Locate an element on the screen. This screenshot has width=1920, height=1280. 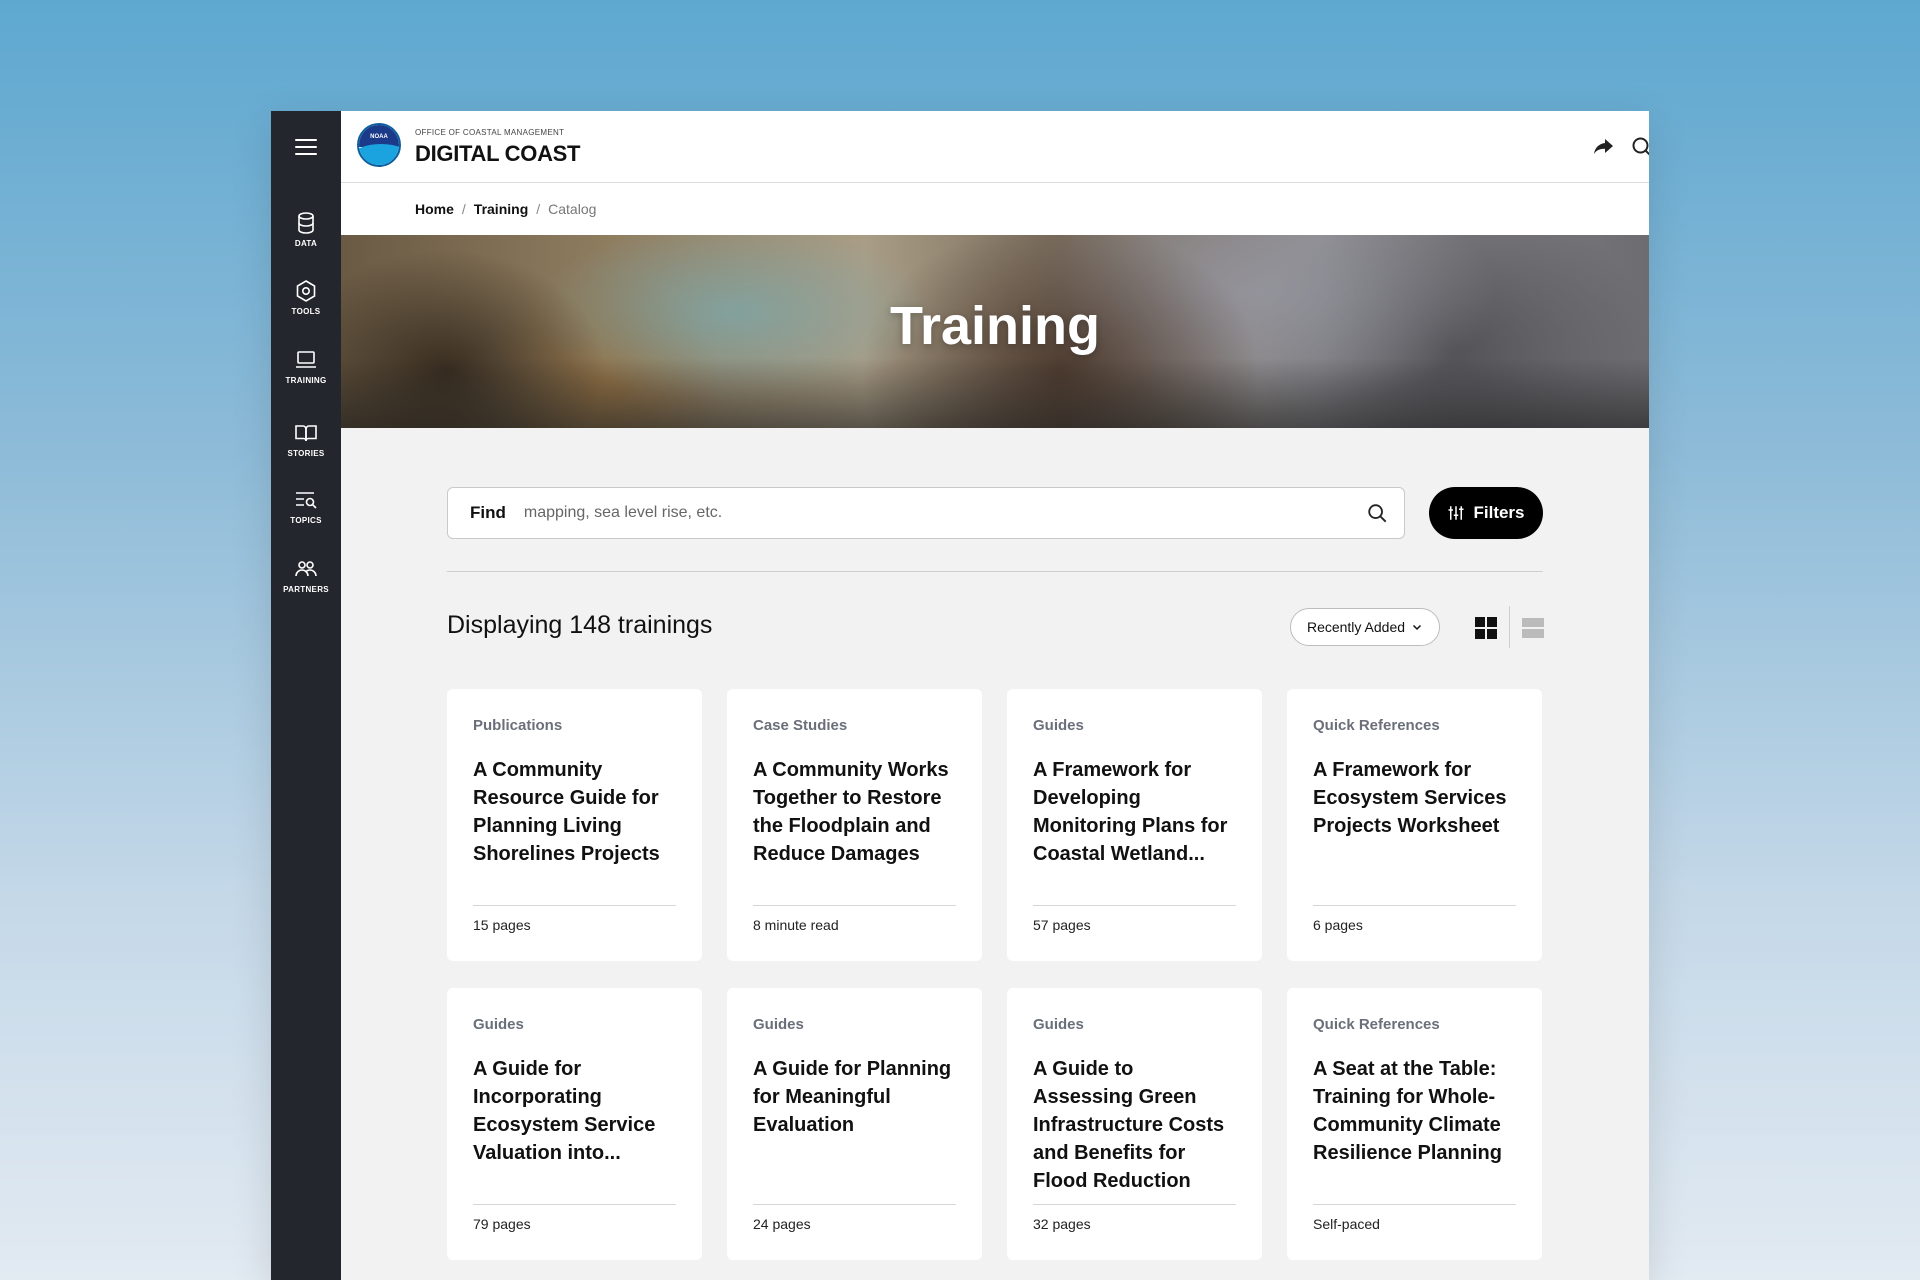
filters-label: Filters is located at coordinates (1499, 512).